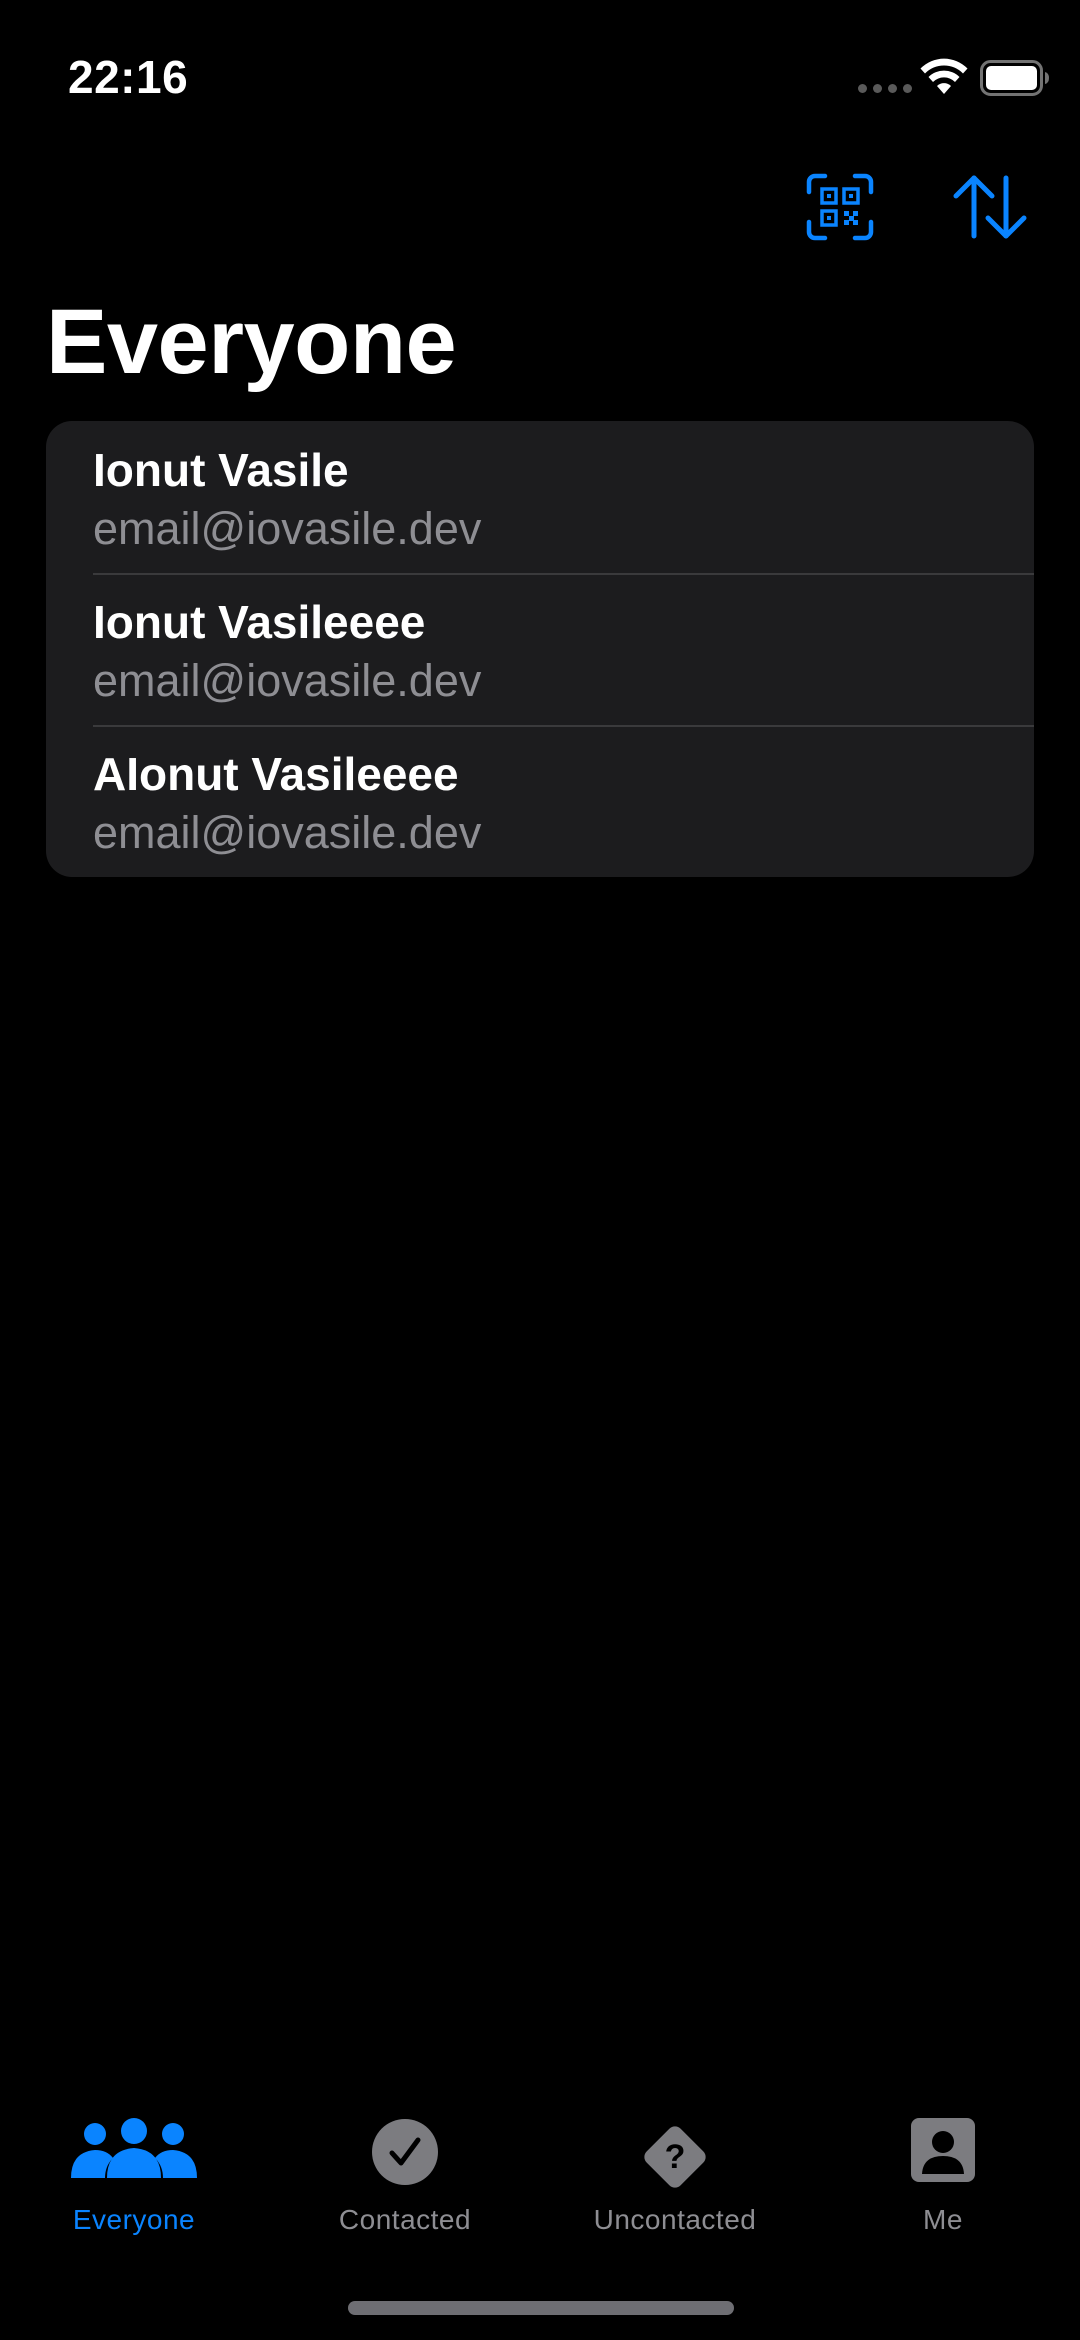 The width and height of the screenshot is (1080, 2340). What do you see at coordinates (675, 2219) in the screenshot?
I see `tab-label: Uncontacted` at bounding box center [675, 2219].